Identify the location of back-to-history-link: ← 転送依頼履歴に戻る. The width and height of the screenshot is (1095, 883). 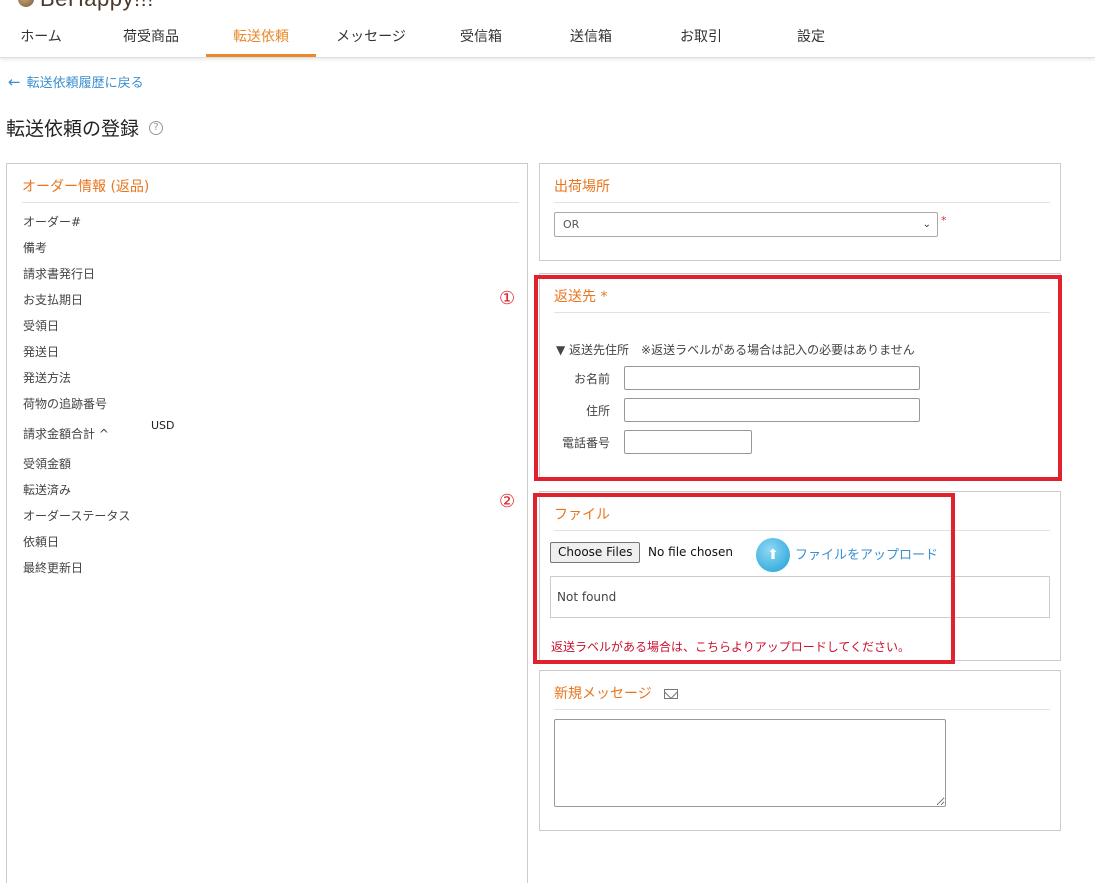
(76, 82).